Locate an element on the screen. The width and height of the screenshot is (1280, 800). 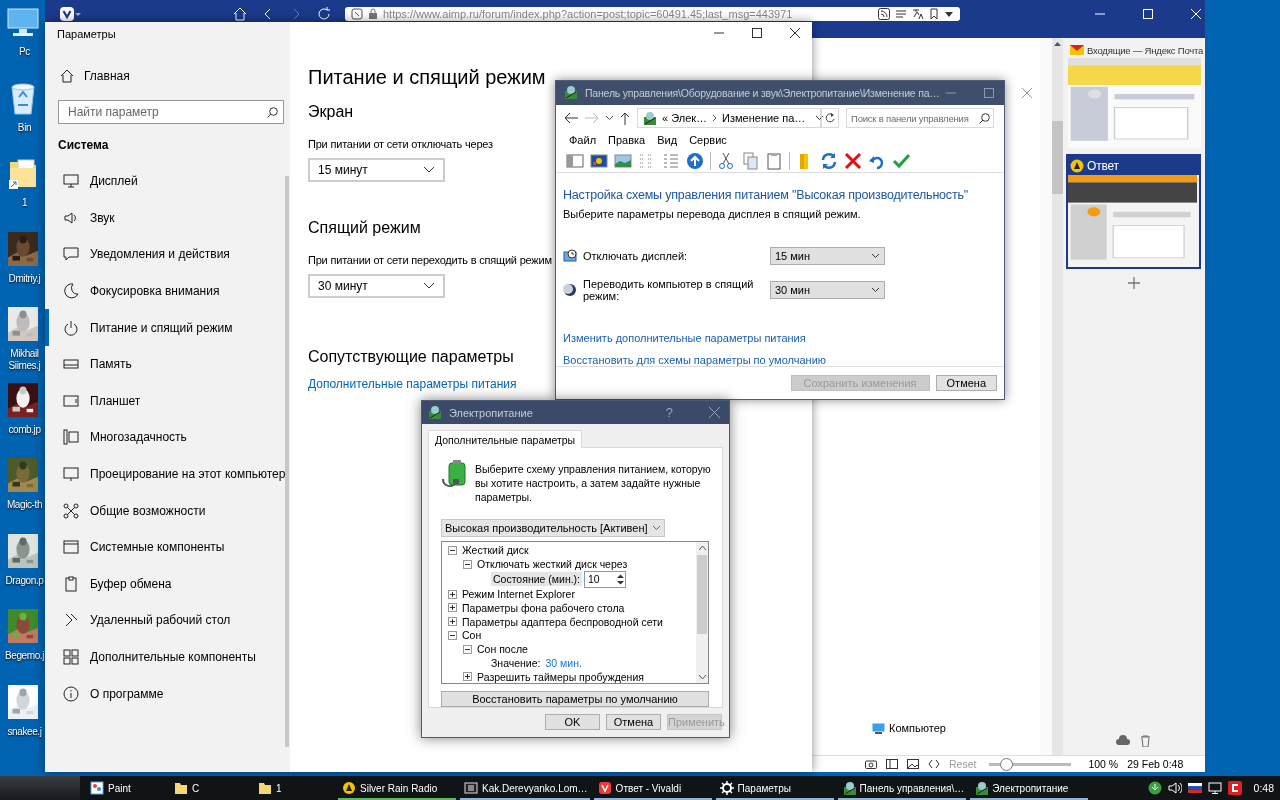
tab-preview: Ответ is located at coordinates (1133, 211).